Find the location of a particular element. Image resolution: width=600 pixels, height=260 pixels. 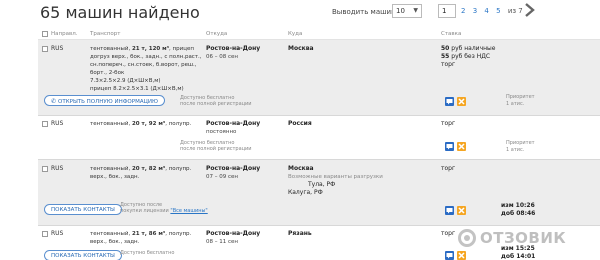

col-to: Куда is located at coordinates (295, 34).